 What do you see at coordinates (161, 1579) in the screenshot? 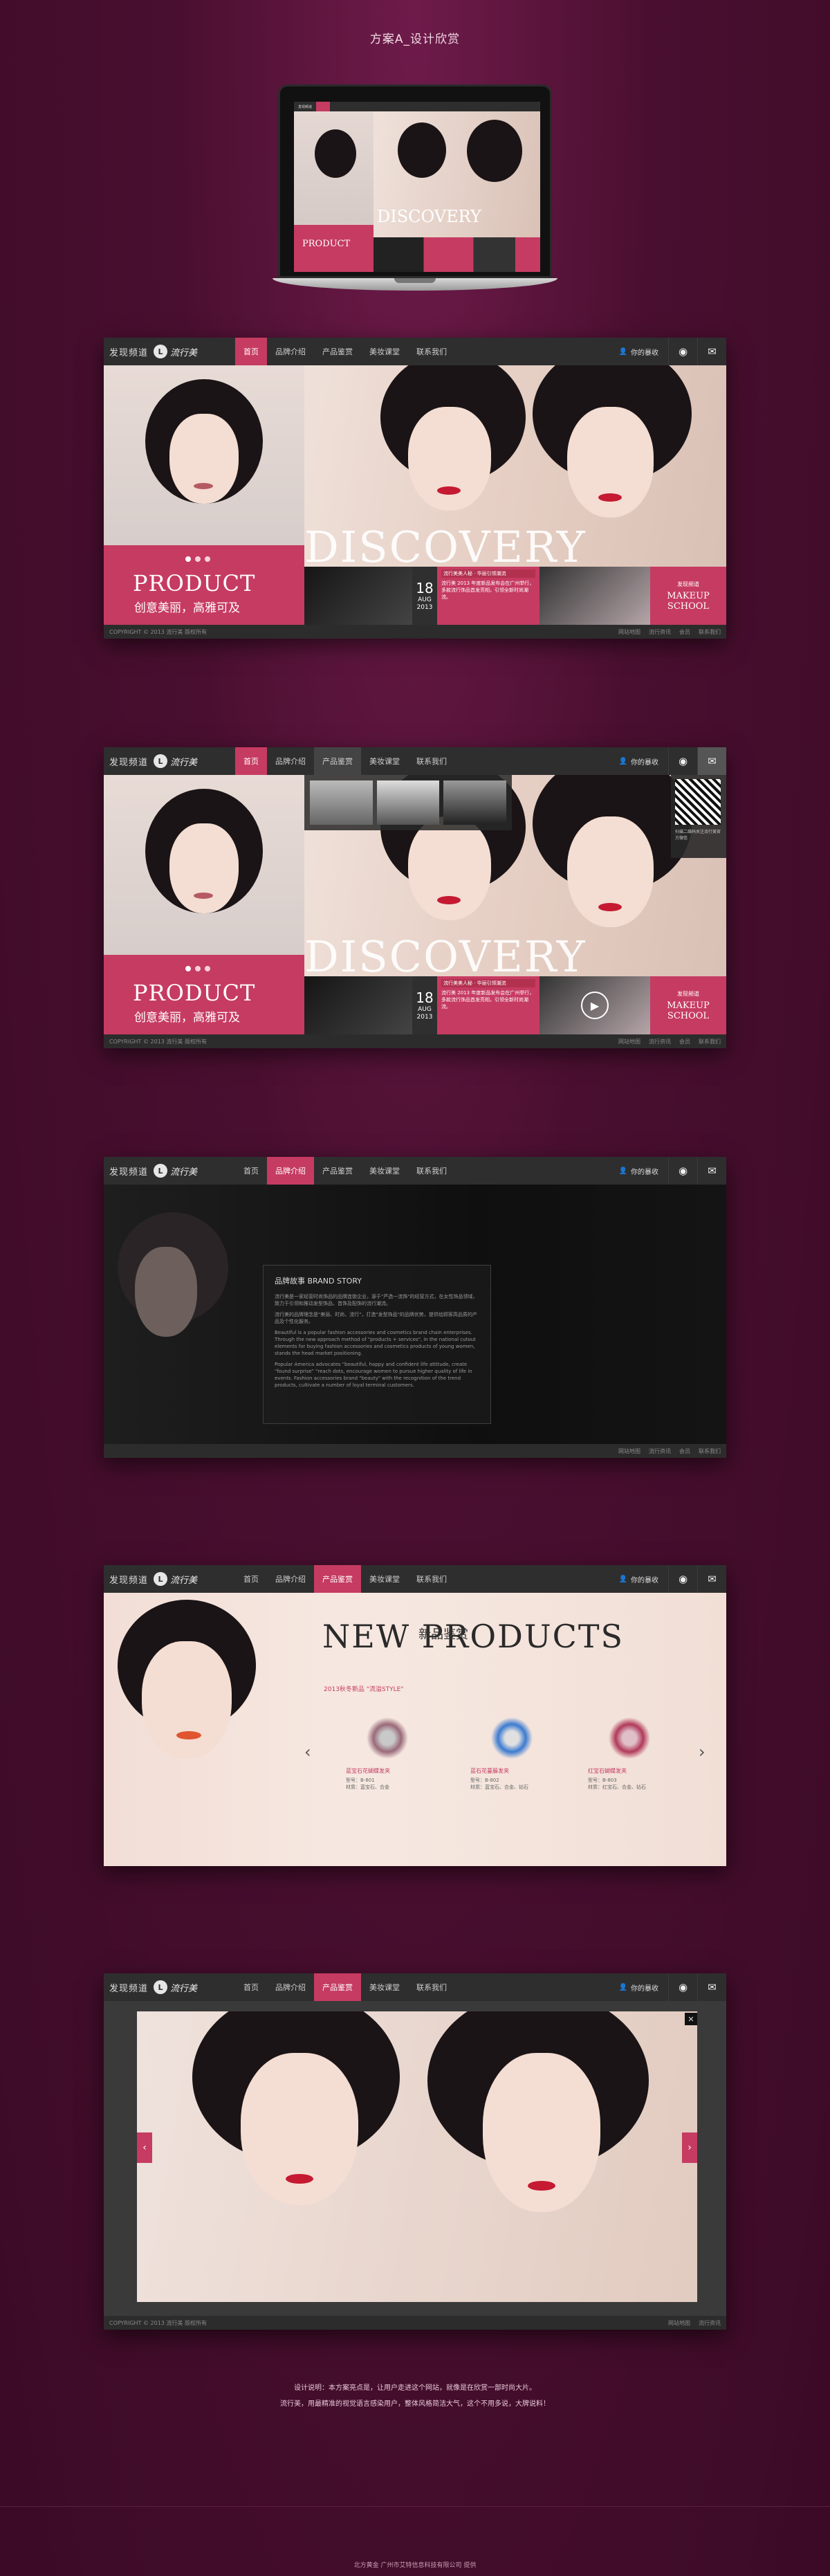
I see `logo-icon: L` at bounding box center [161, 1579].